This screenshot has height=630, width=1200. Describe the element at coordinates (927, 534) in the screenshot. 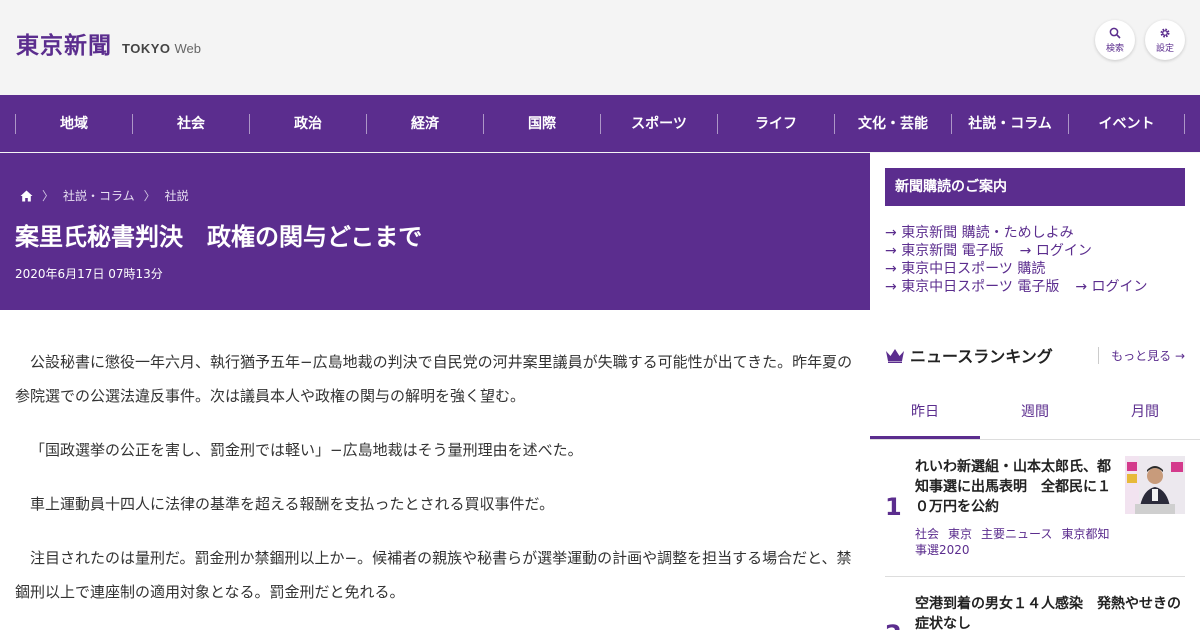

I see `tag-link: 社会` at that location.